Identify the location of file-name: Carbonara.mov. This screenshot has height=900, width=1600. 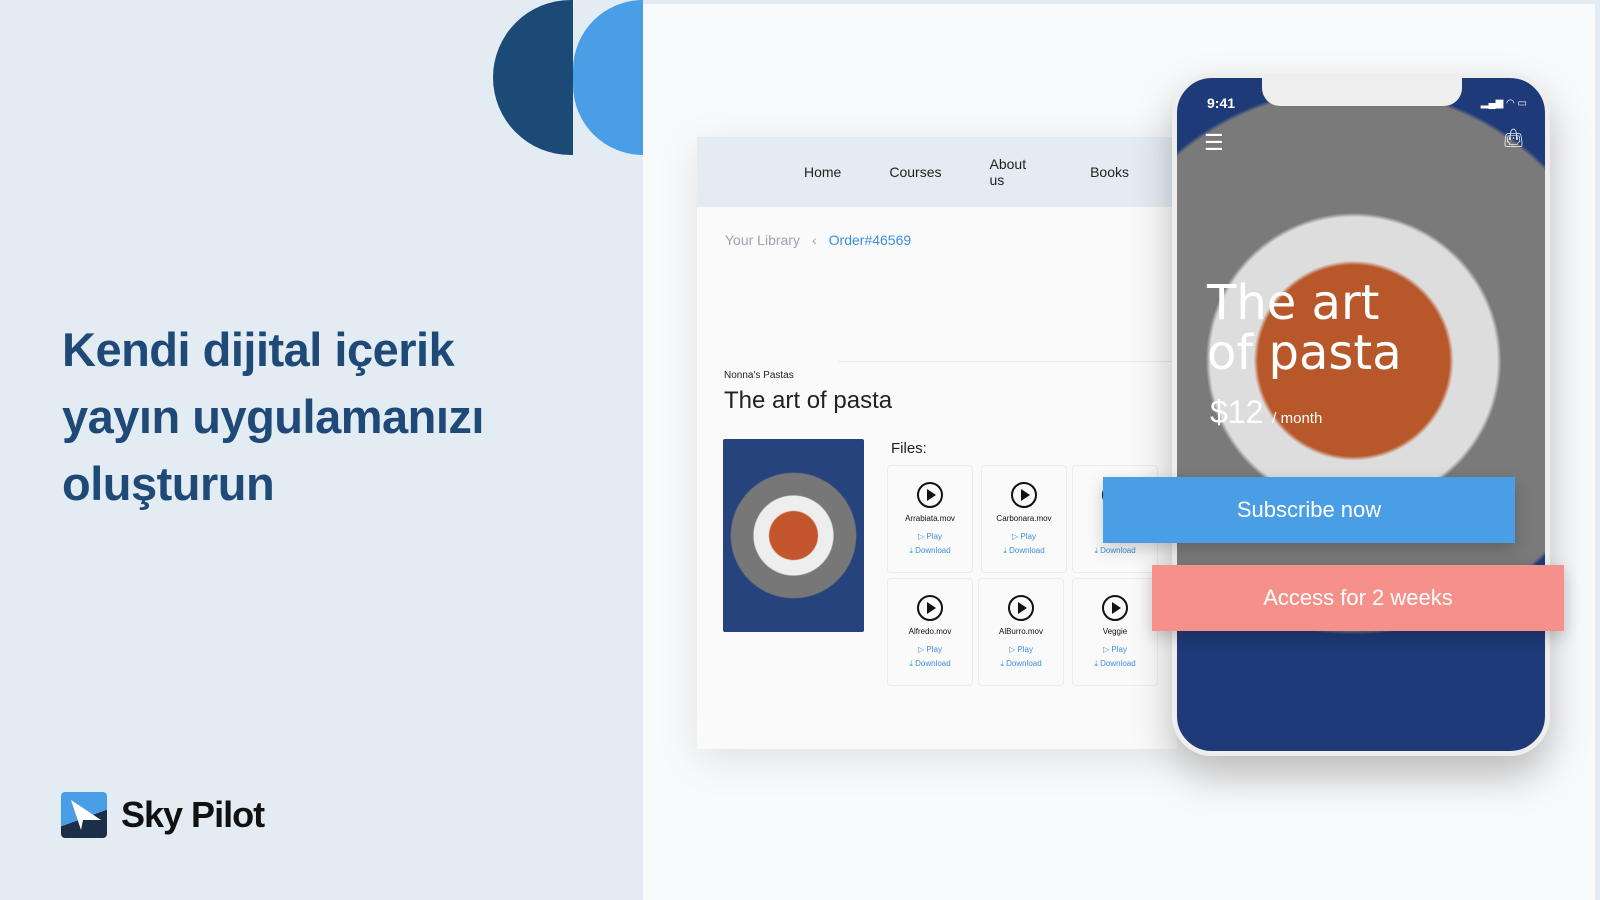
(1024, 518).